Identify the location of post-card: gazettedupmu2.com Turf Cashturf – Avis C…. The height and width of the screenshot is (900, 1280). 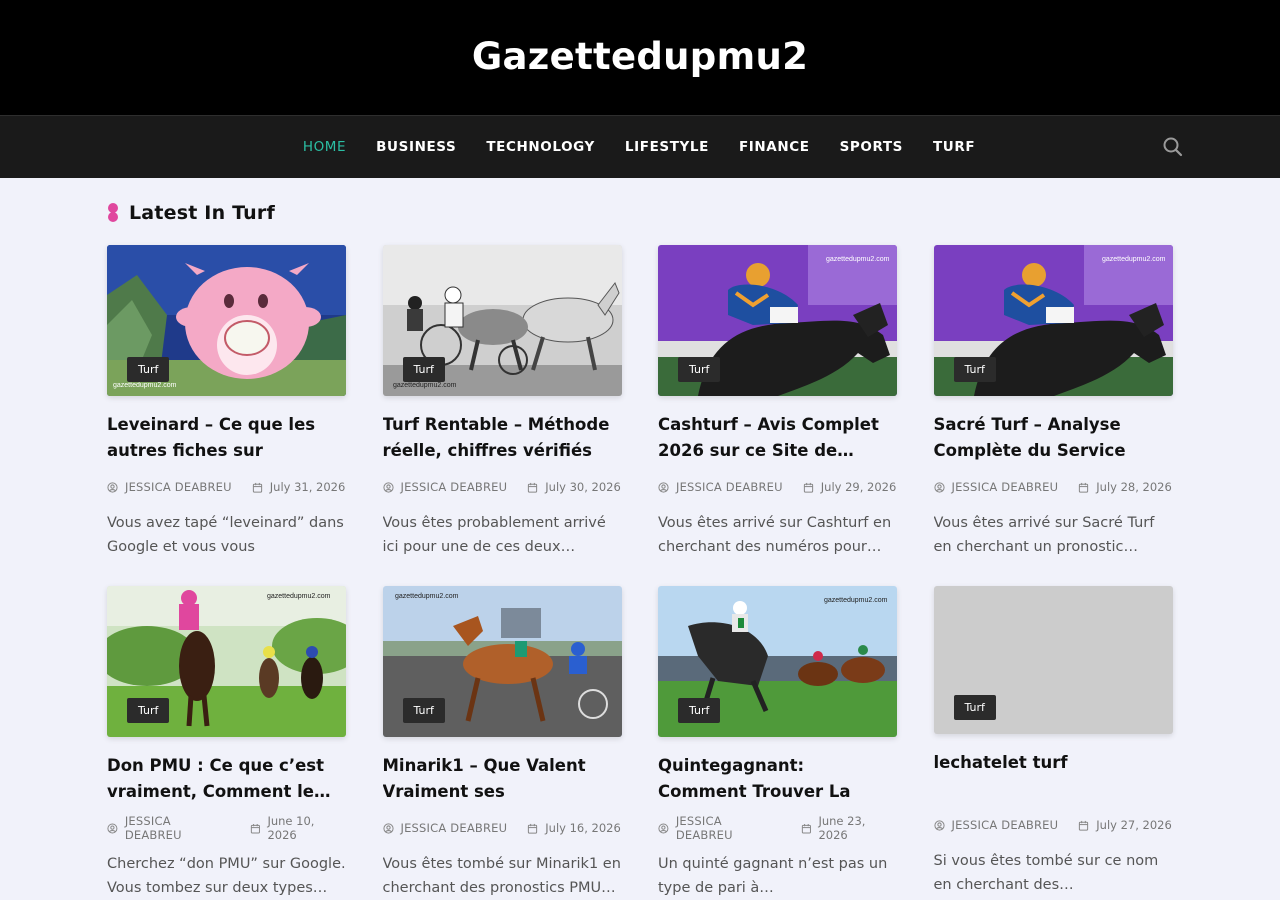
(777, 415).